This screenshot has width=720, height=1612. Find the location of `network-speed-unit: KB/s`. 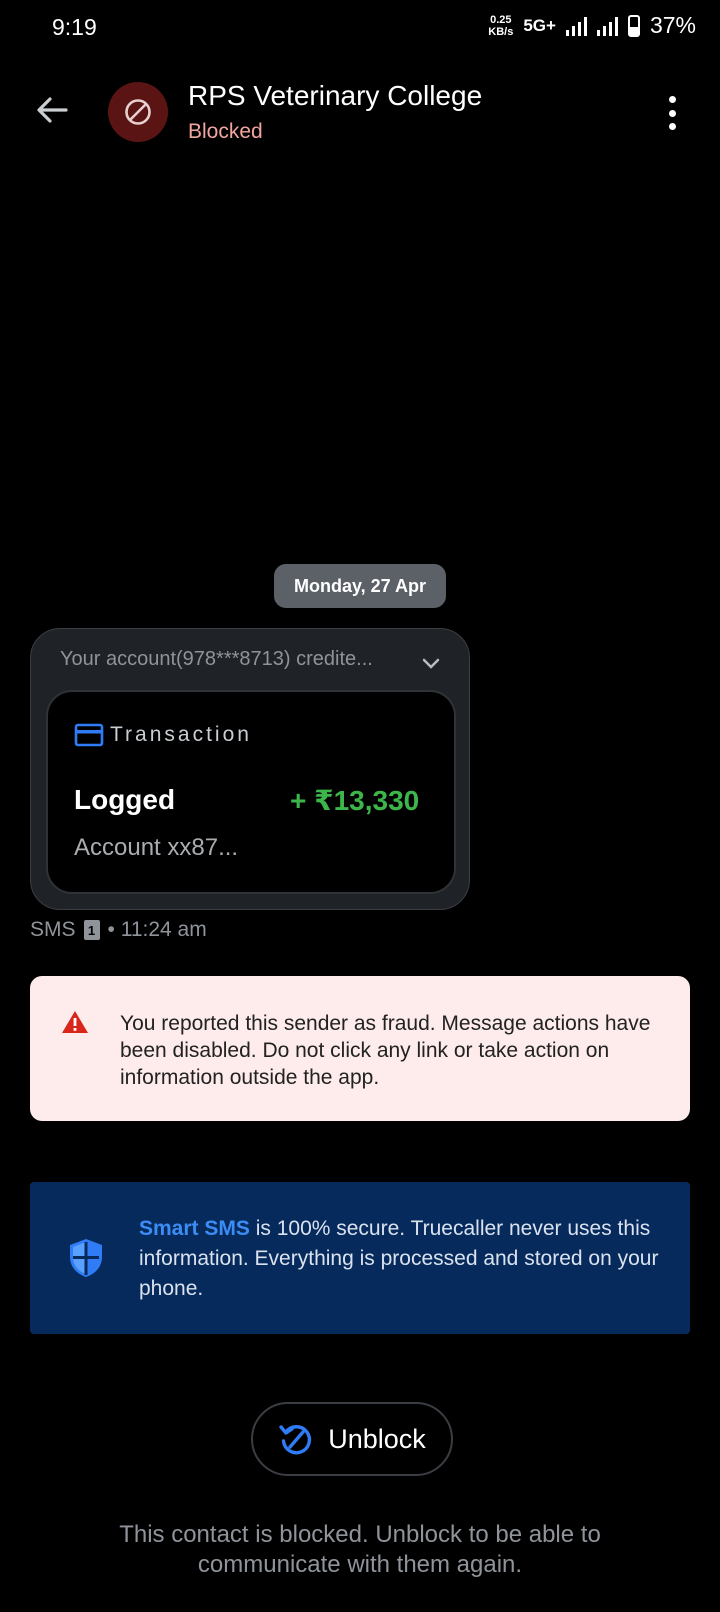

network-speed-unit: KB/s is located at coordinates (501, 31).